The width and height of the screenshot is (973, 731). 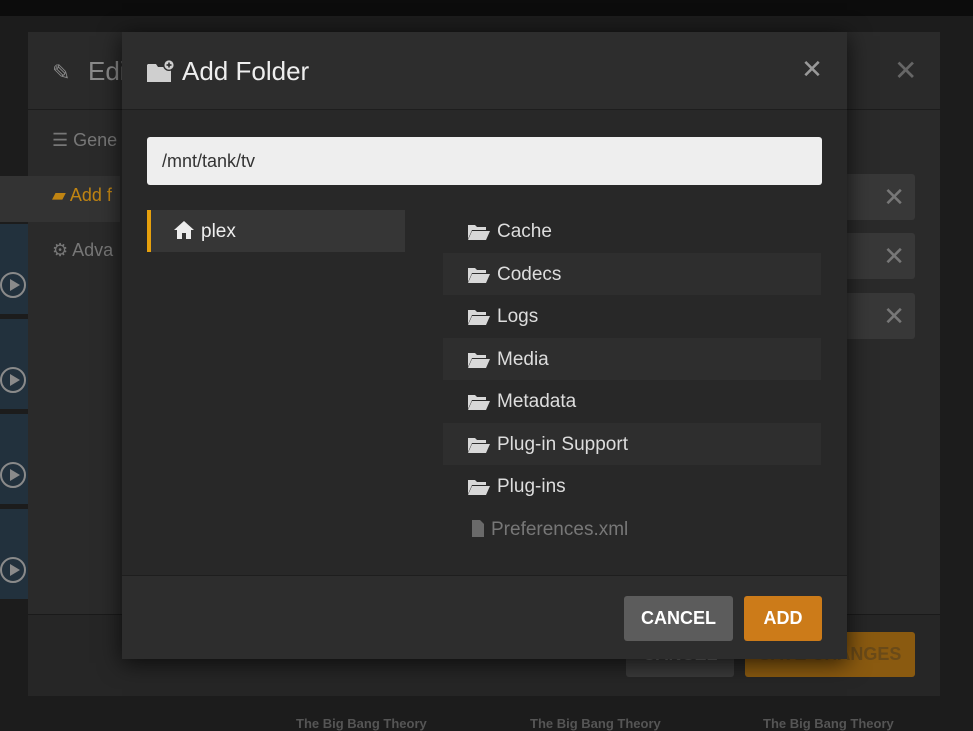 What do you see at coordinates (632, 316) in the screenshot?
I see `folder-item: Logs` at bounding box center [632, 316].